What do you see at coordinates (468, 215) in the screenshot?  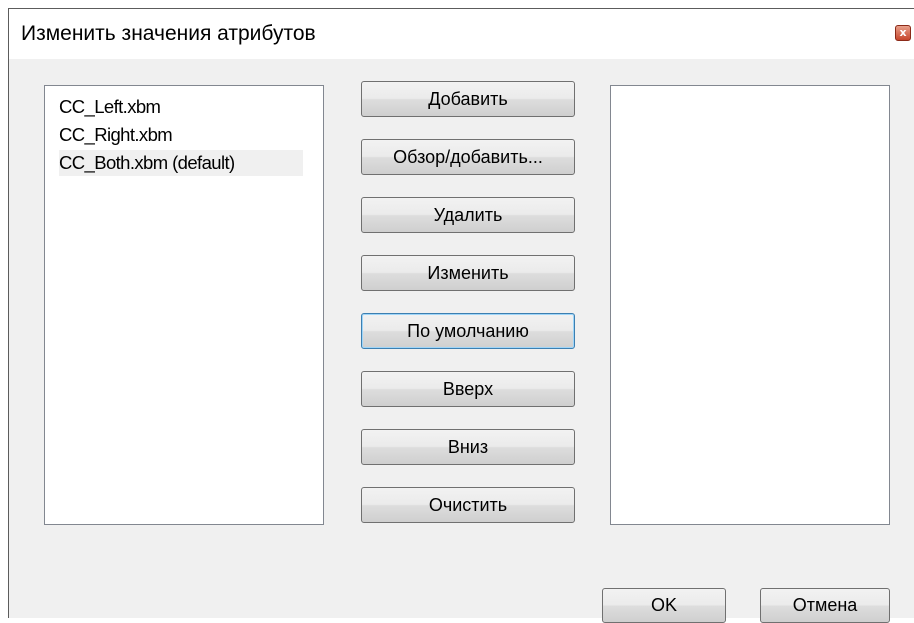 I see `delete-button: Удалить` at bounding box center [468, 215].